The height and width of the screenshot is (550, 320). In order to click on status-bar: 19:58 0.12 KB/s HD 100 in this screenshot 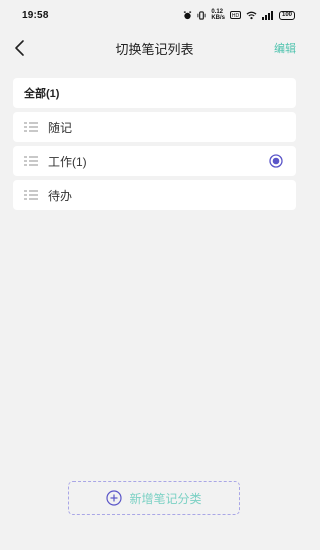, I will do `click(154, 15)`.